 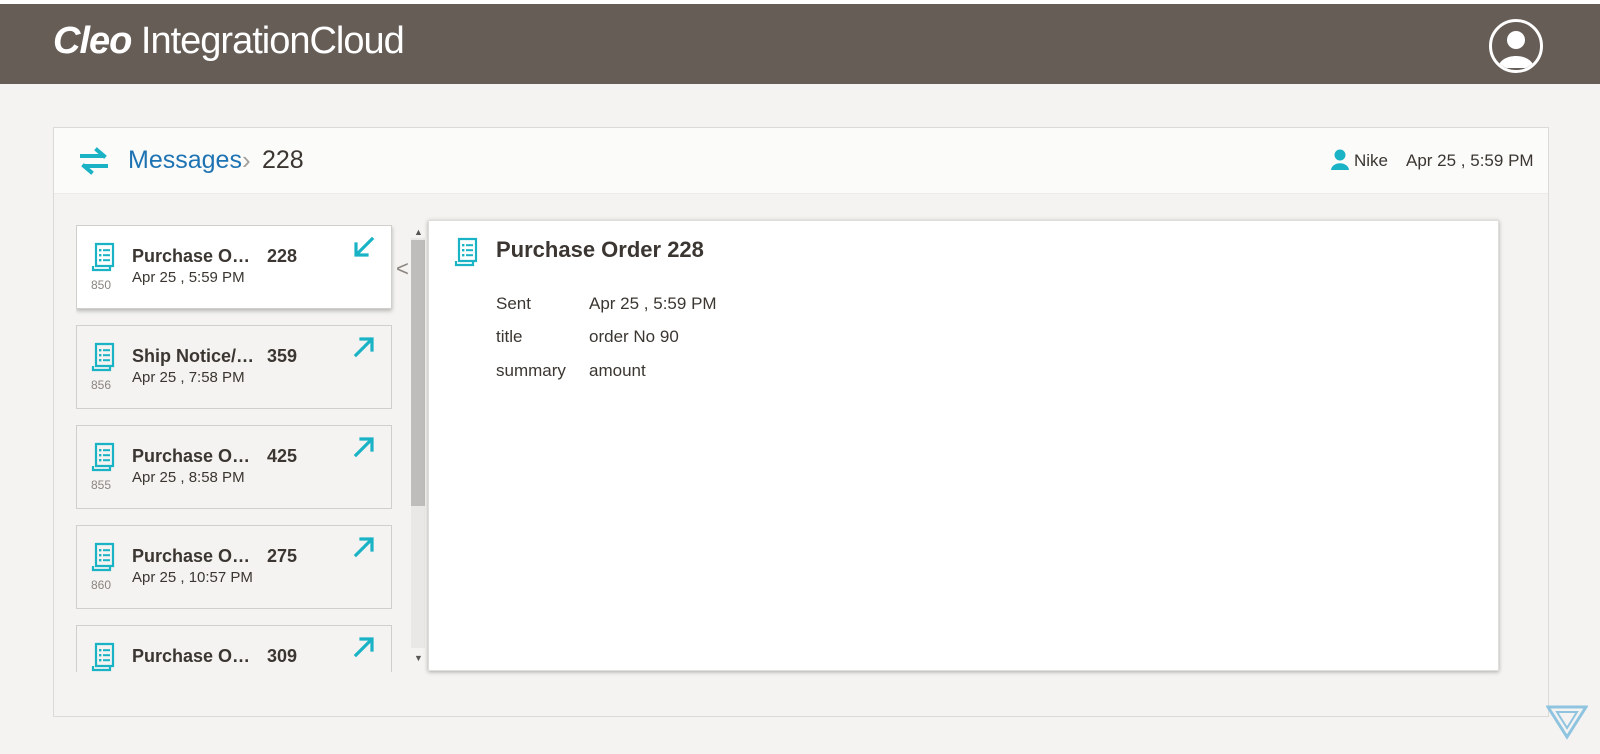 What do you see at coordinates (634, 336) in the screenshot?
I see `field-value: order No 90` at bounding box center [634, 336].